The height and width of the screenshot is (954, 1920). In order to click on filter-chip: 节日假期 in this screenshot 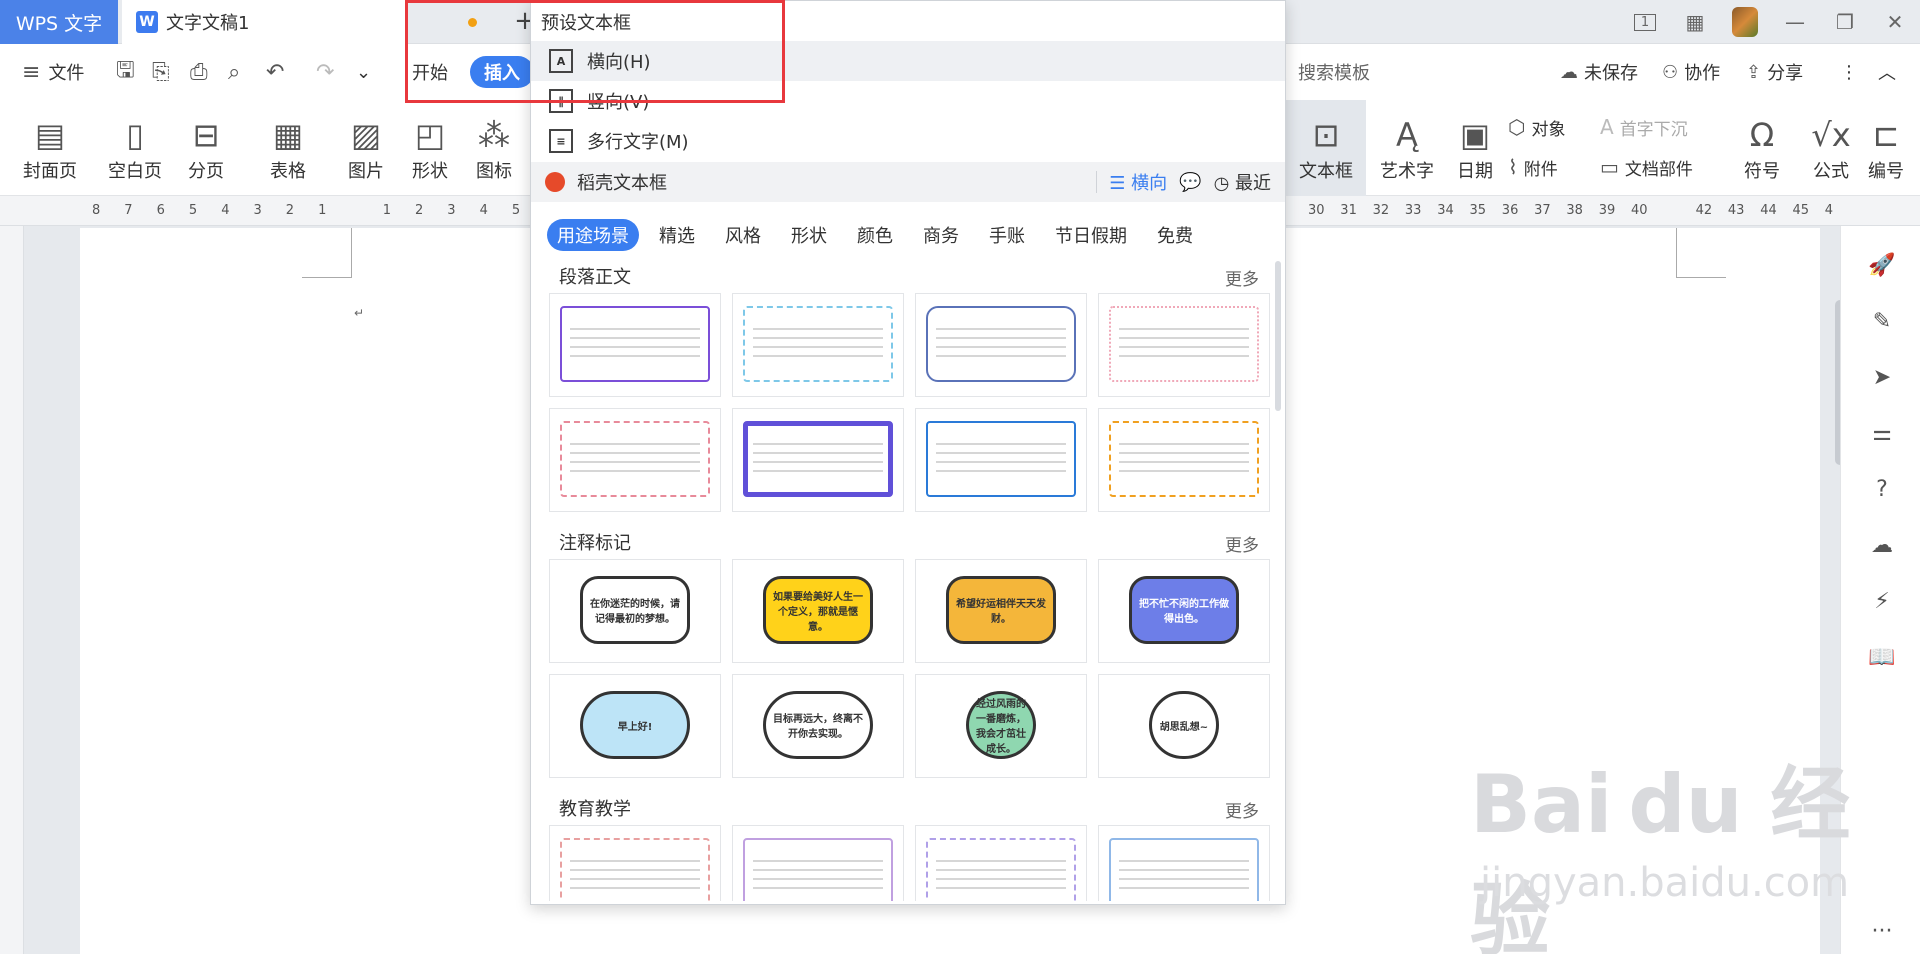, I will do `click(1091, 235)`.